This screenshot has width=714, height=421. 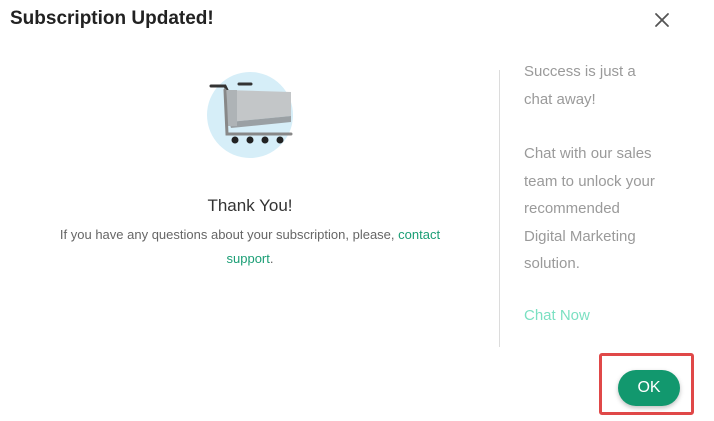 I want to click on promo-line: chat away!, so click(x=560, y=99).